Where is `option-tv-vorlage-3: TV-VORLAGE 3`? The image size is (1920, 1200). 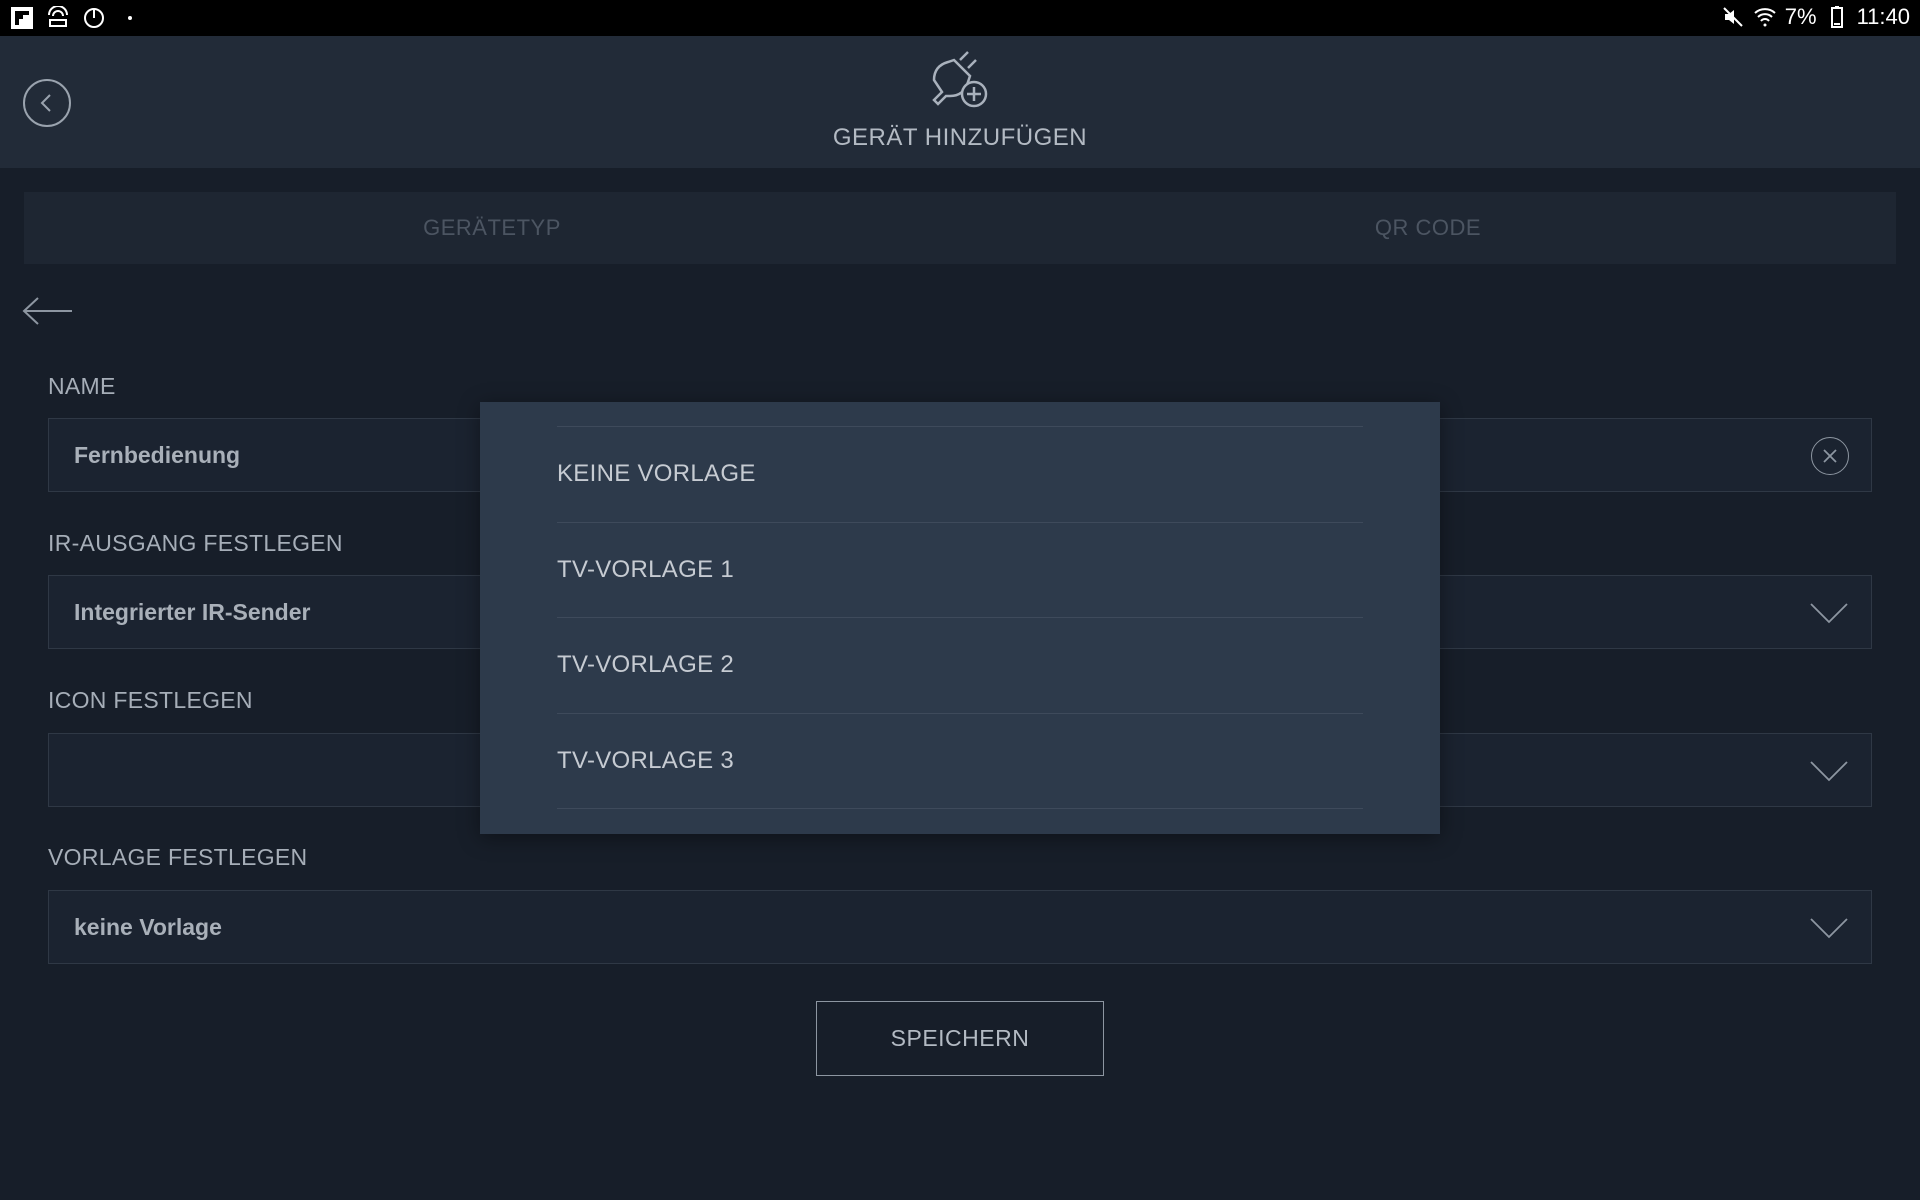 option-tv-vorlage-3: TV-VORLAGE 3 is located at coordinates (960, 761).